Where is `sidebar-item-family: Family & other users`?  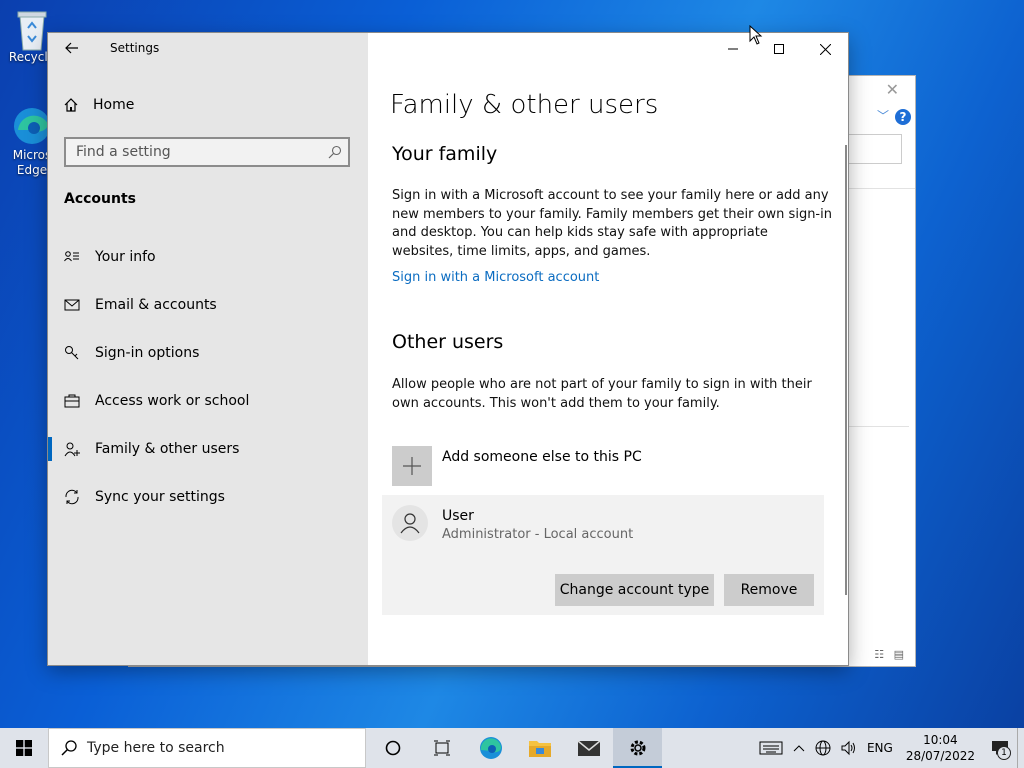
sidebar-item-family: Family & other users is located at coordinates (208, 449).